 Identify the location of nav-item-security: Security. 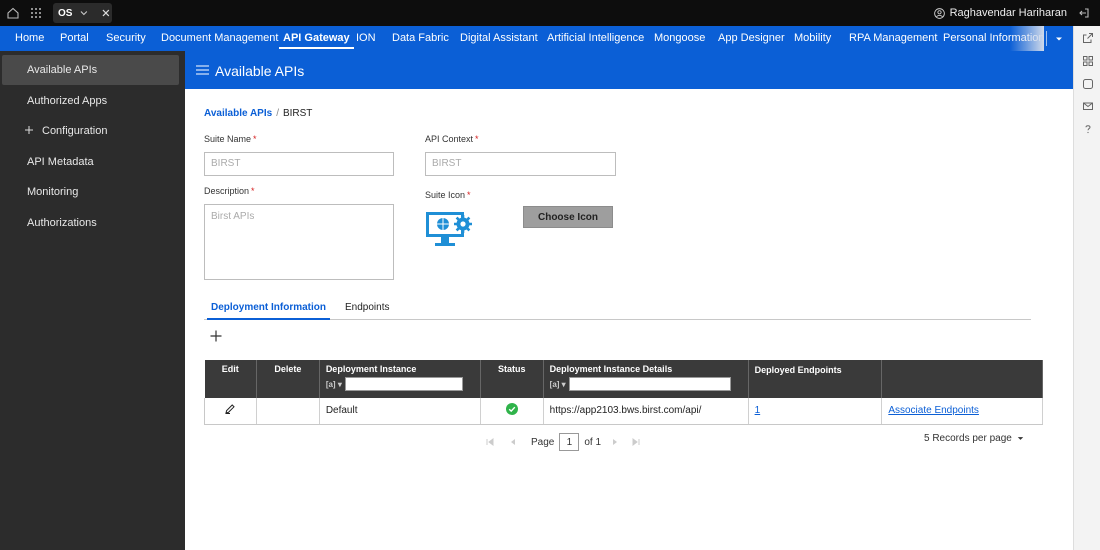
(126, 38).